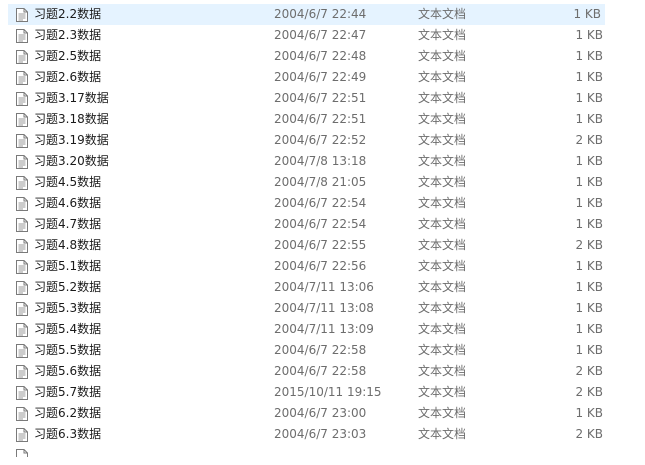 This screenshot has height=465, width=645. What do you see at coordinates (68, 392) in the screenshot?
I see `file-name: 习题5.7数据` at bounding box center [68, 392].